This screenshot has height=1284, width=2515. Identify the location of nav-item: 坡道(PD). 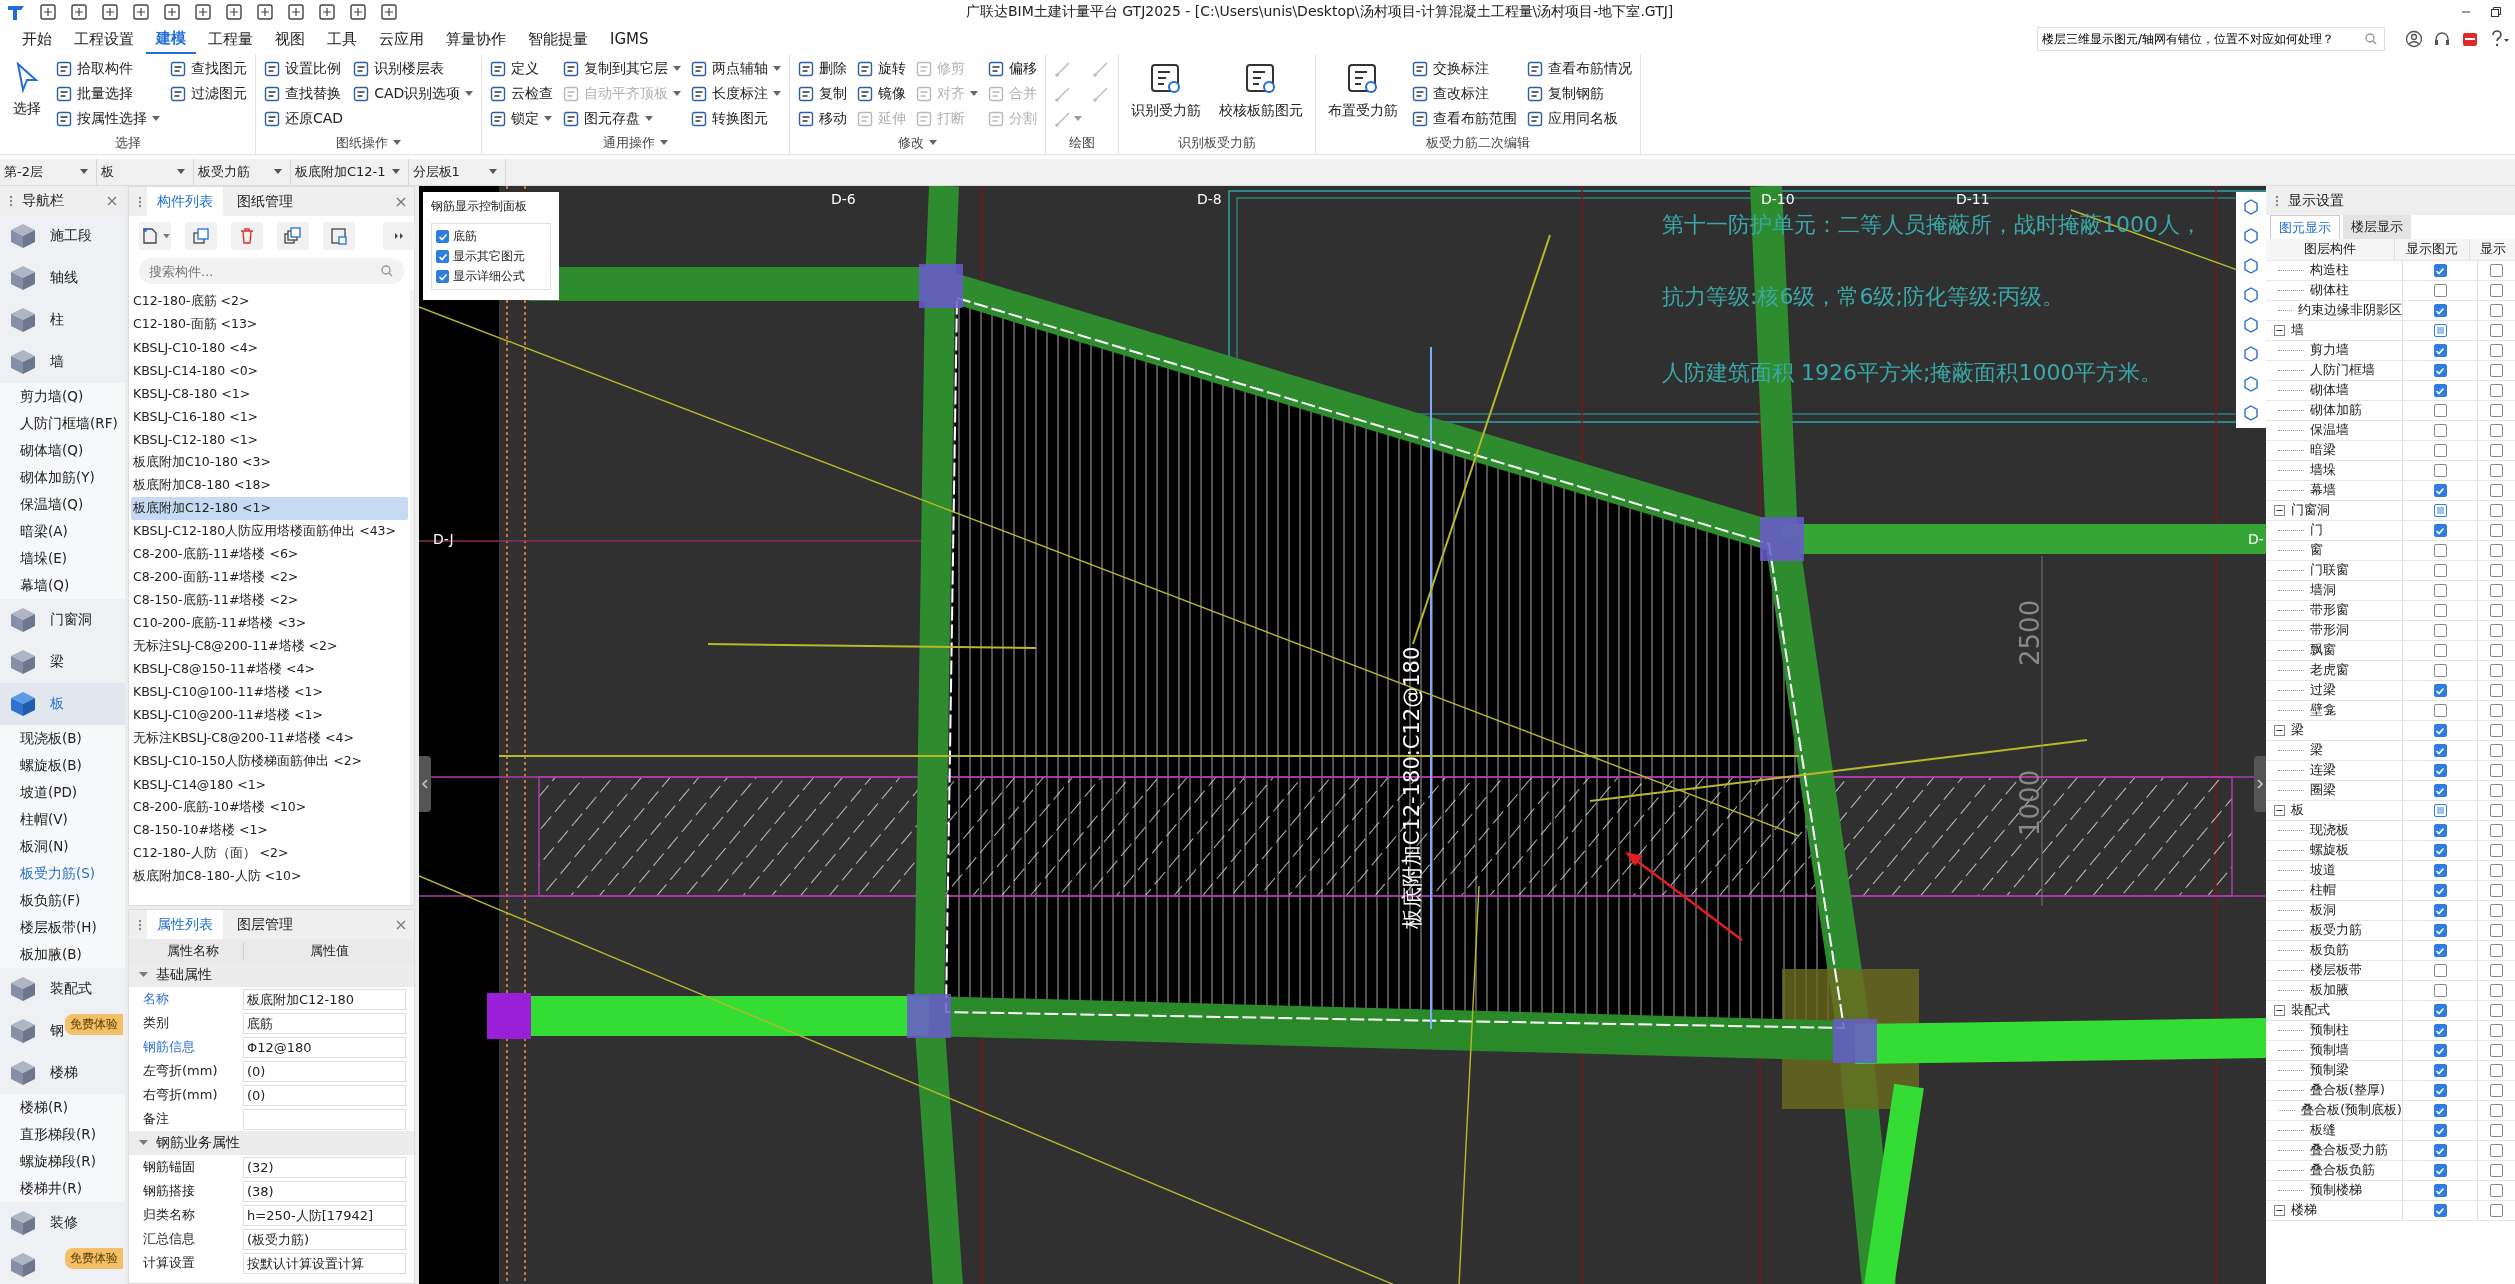
(62, 792).